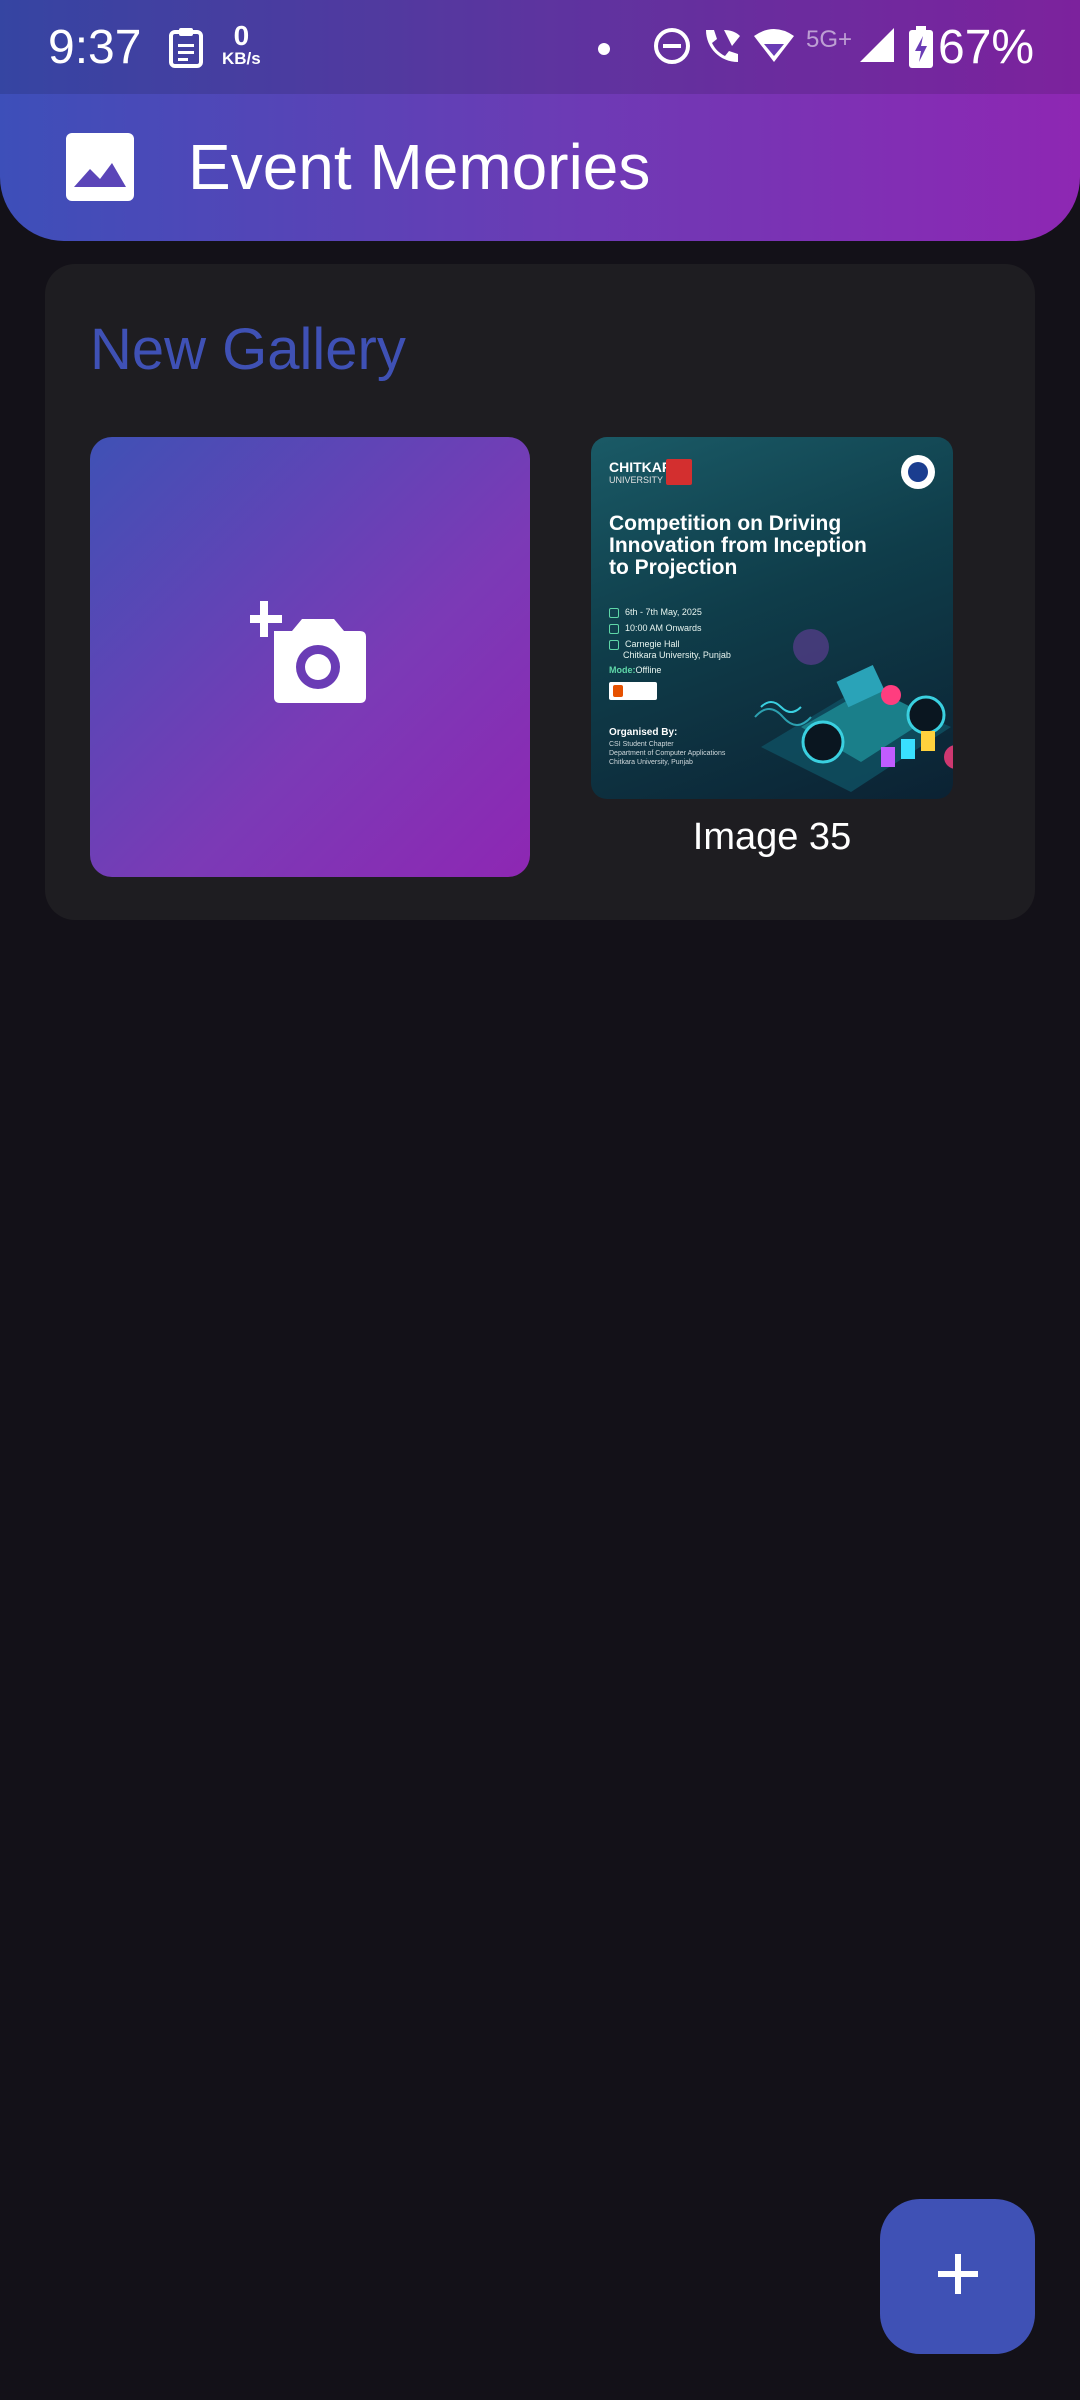  I want to click on poster-org-line-2: Department of Computer Applications, so click(667, 753).